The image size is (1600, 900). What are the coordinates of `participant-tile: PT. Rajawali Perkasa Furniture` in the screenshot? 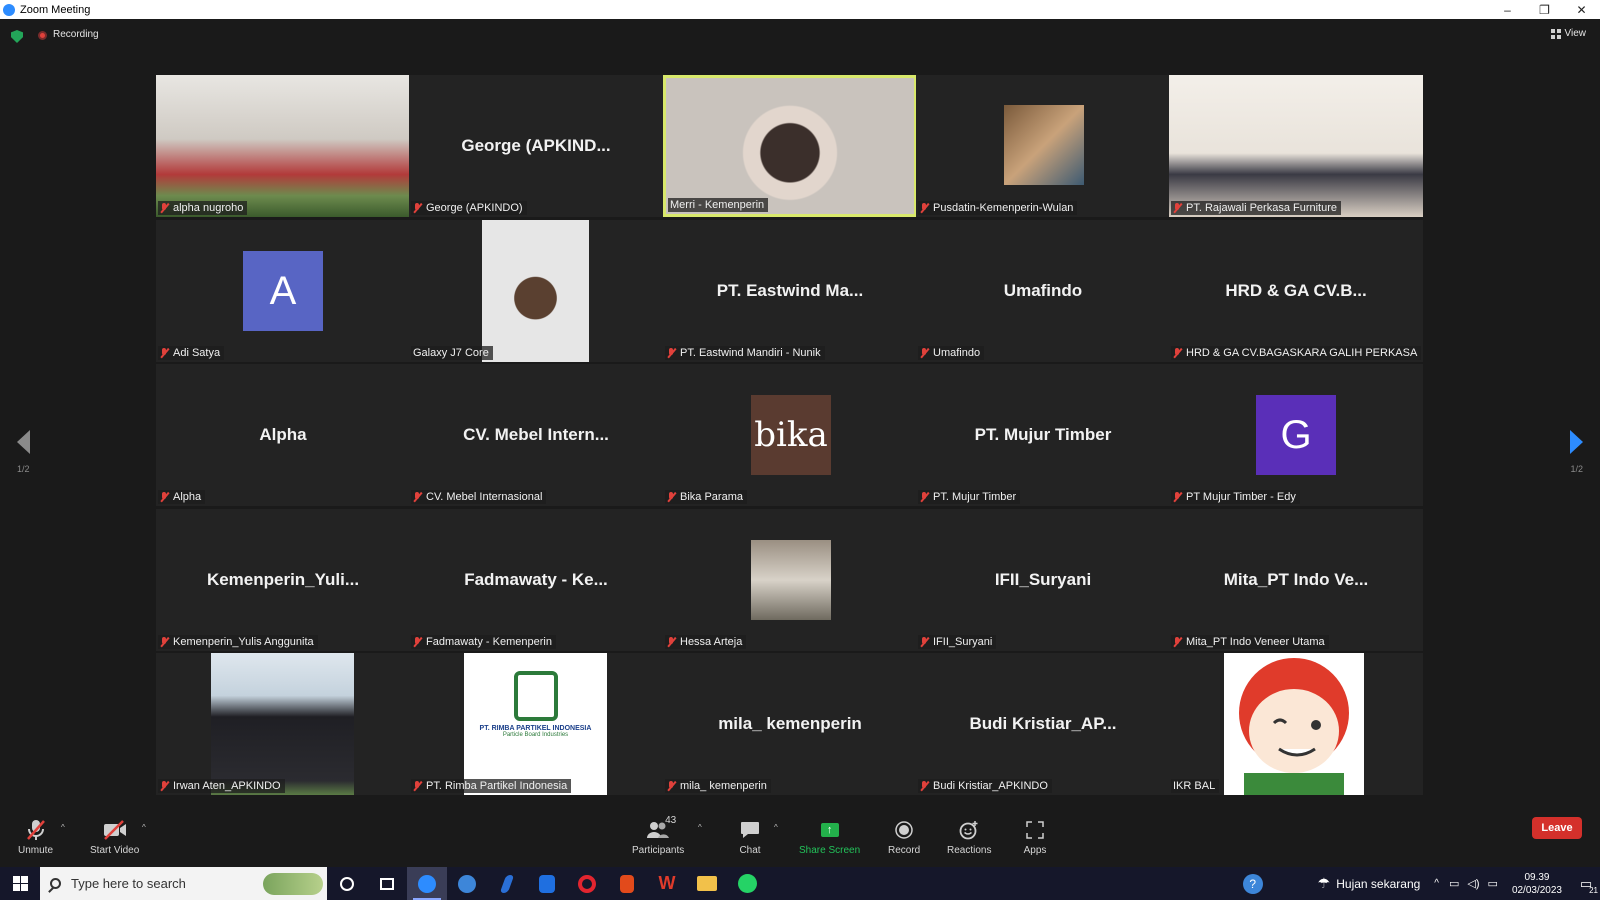 It's located at (1296, 146).